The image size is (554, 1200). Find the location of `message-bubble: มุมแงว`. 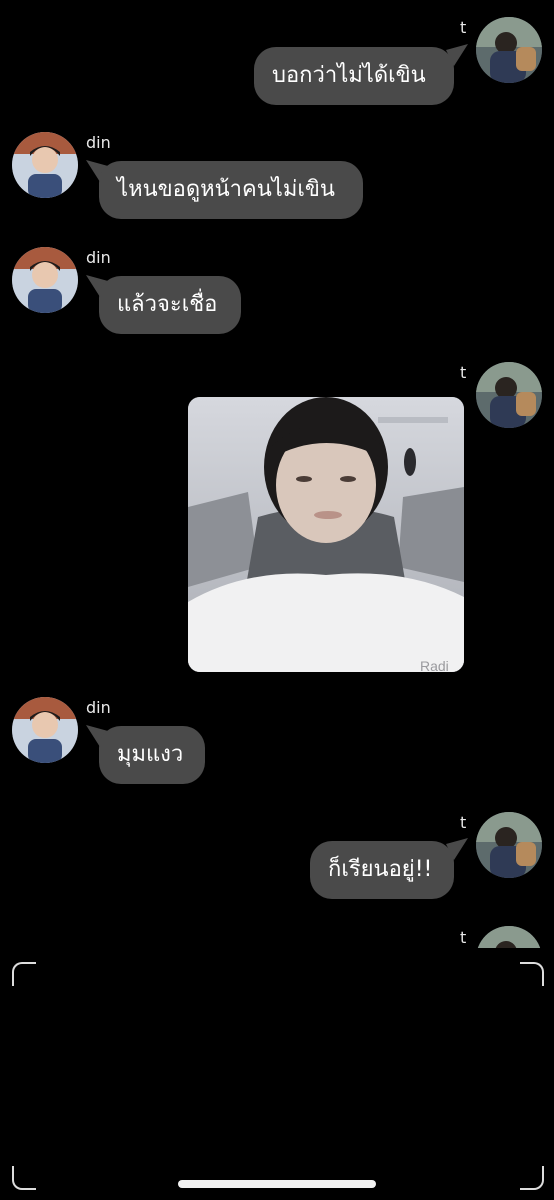

message-bubble: มุมแงว is located at coordinates (152, 755).